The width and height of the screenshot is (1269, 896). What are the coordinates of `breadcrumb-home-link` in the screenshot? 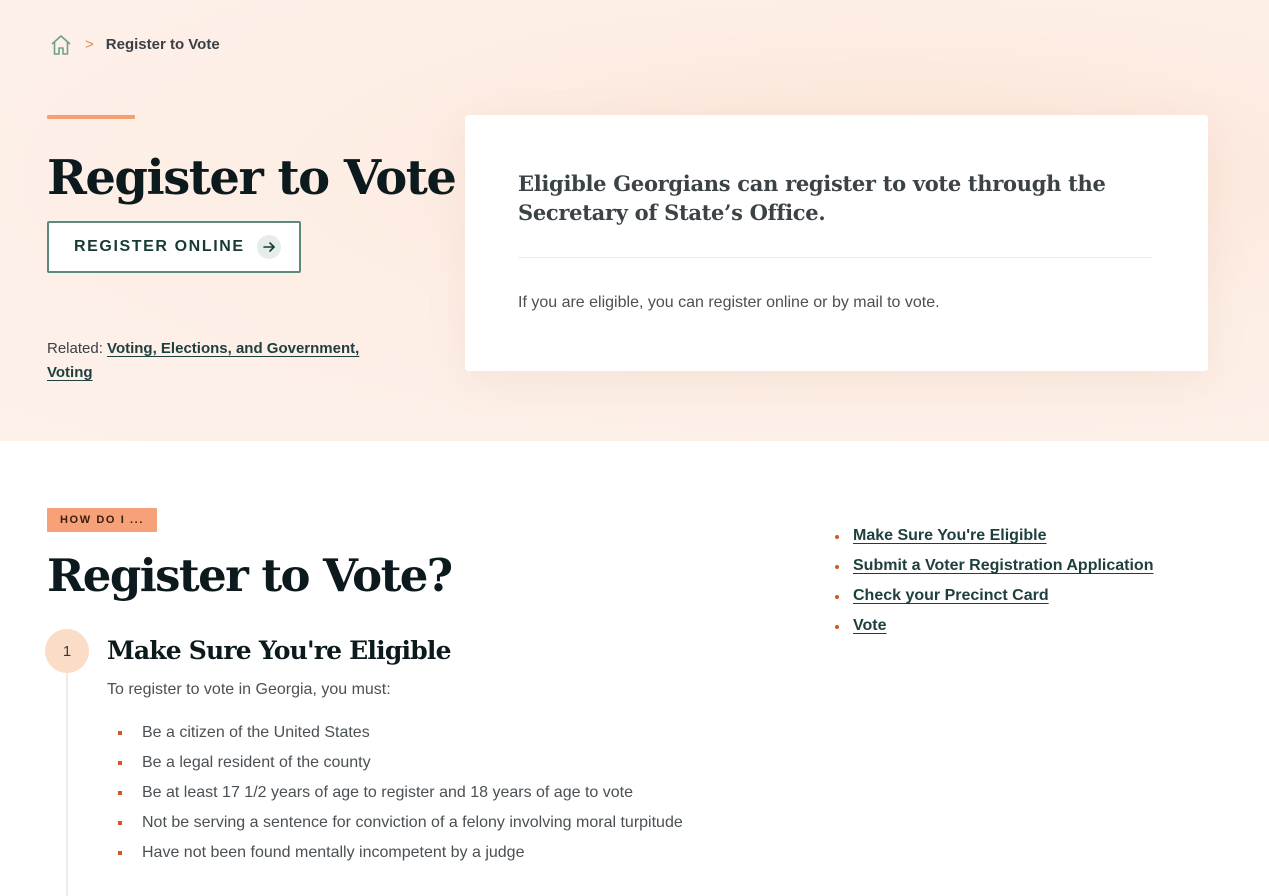 It's located at (61, 45).